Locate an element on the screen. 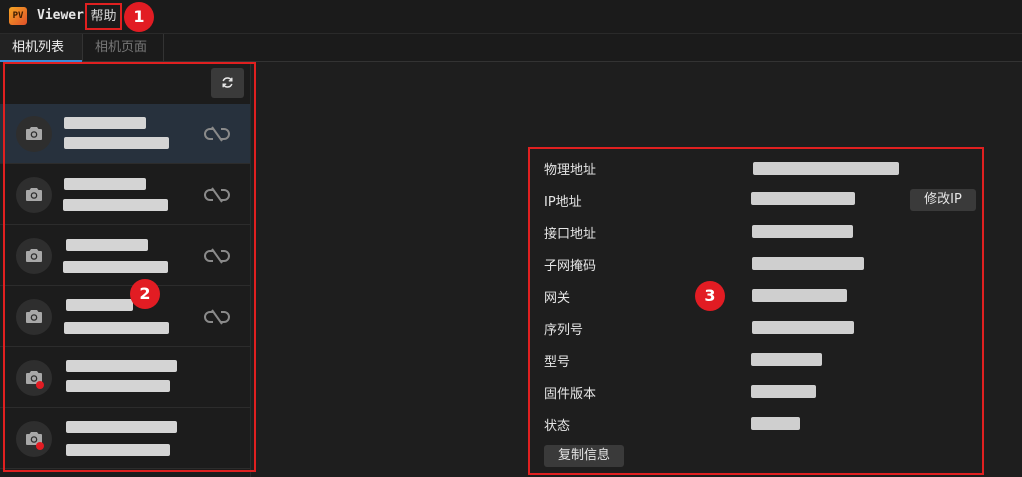 This screenshot has width=1022, height=477. info-label-status: 状态 is located at coordinates (557, 426).